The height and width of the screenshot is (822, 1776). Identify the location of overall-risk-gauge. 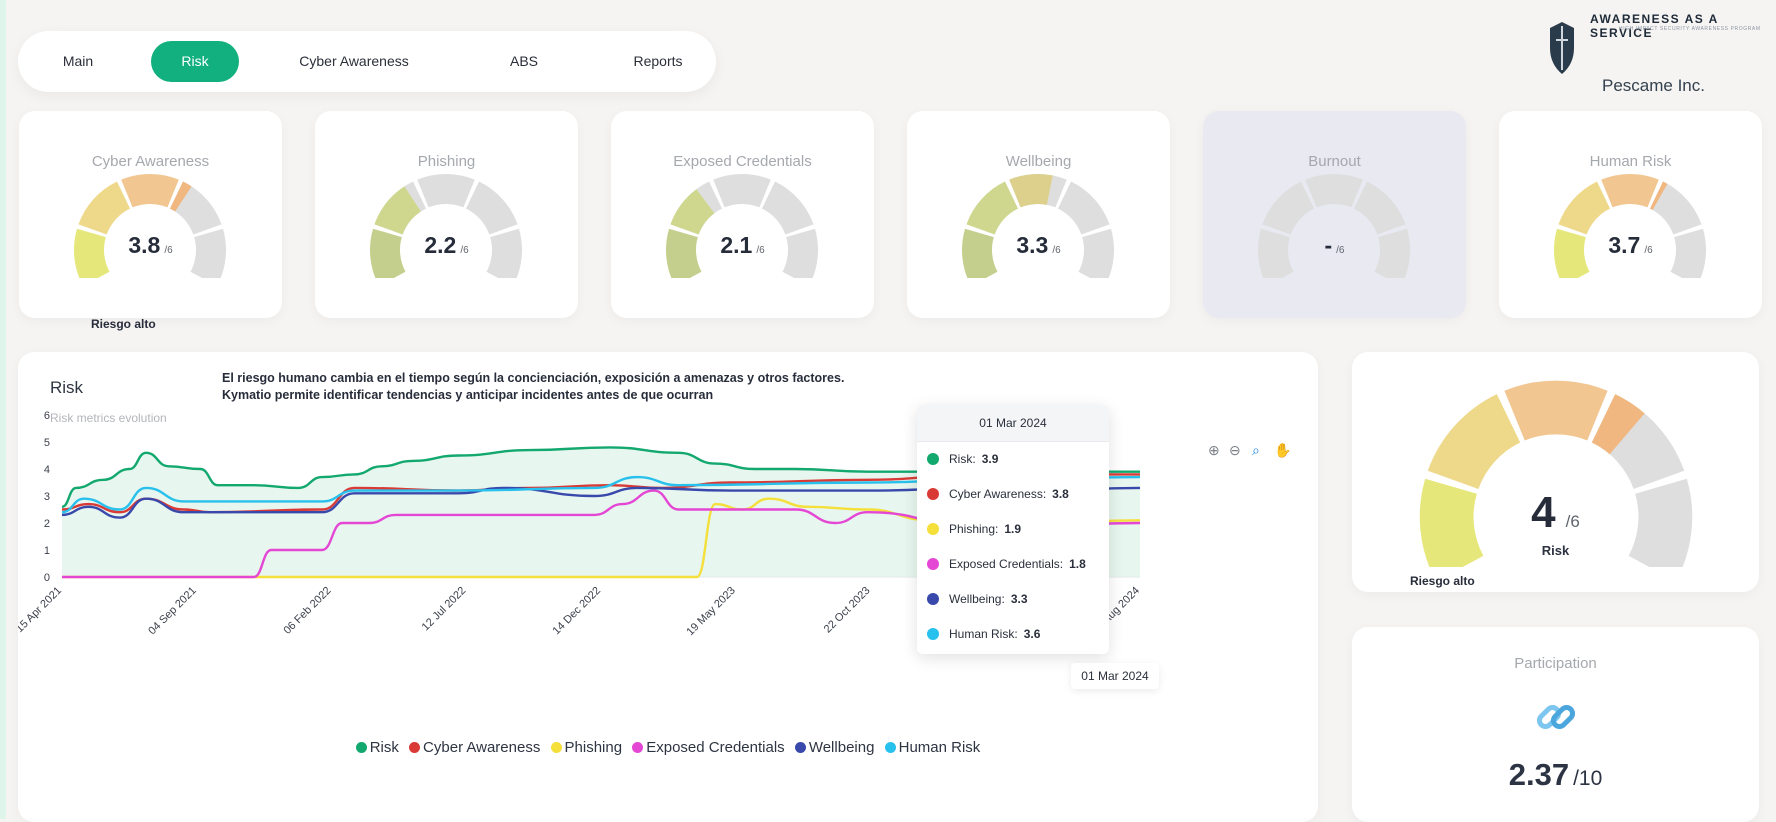
(1556, 473).